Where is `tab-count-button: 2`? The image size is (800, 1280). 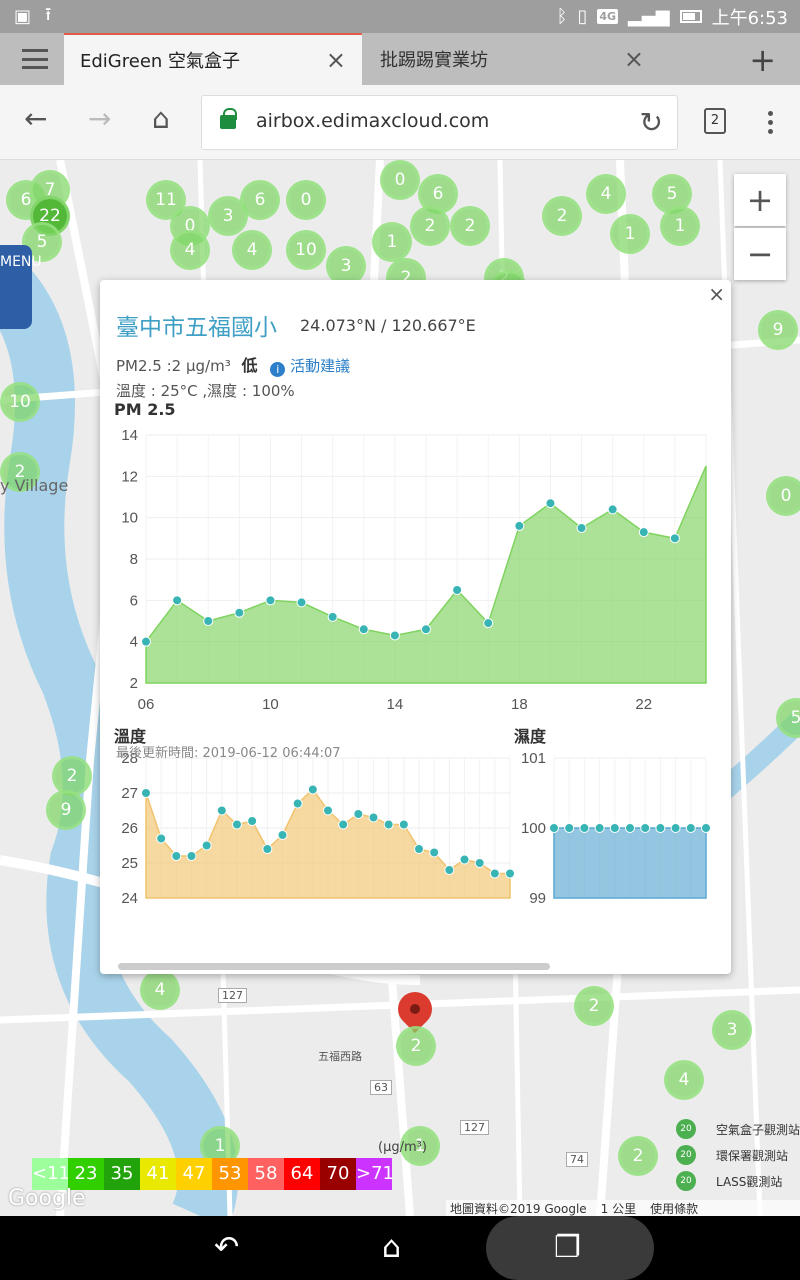 tab-count-button: 2 is located at coordinates (715, 121).